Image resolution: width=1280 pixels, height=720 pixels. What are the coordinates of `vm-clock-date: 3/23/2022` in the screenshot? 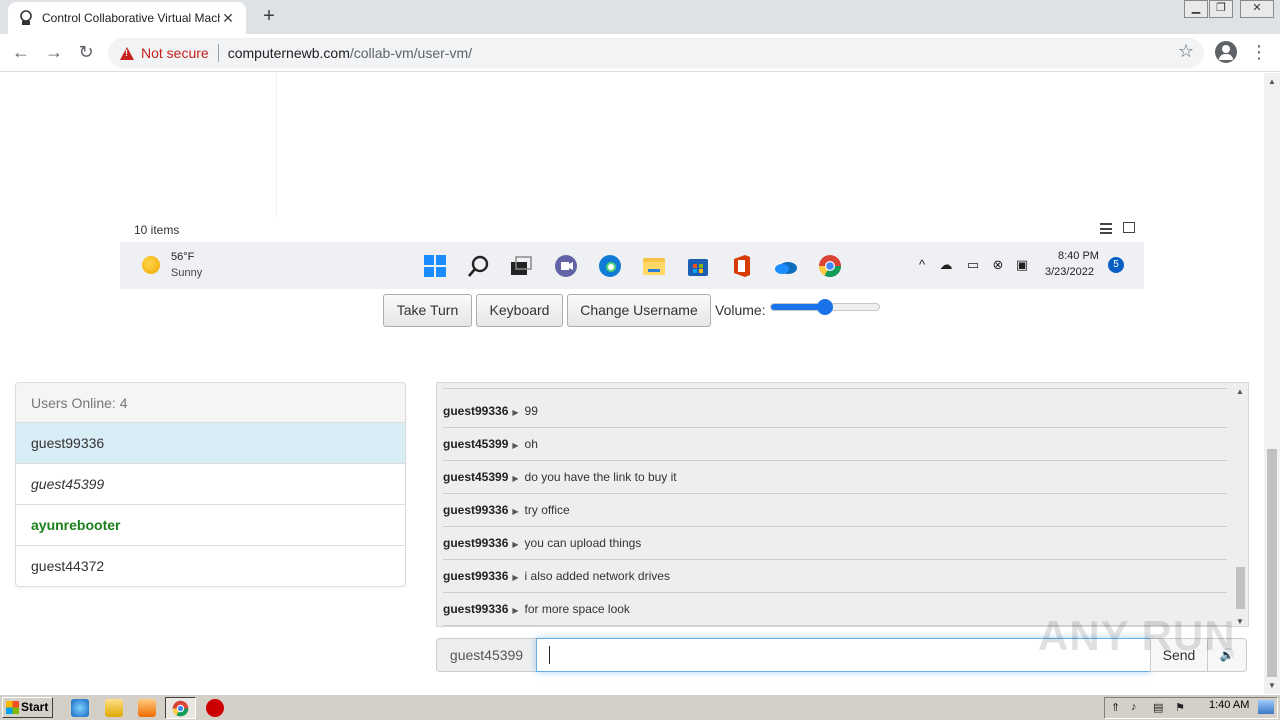 It's located at (1069, 272).